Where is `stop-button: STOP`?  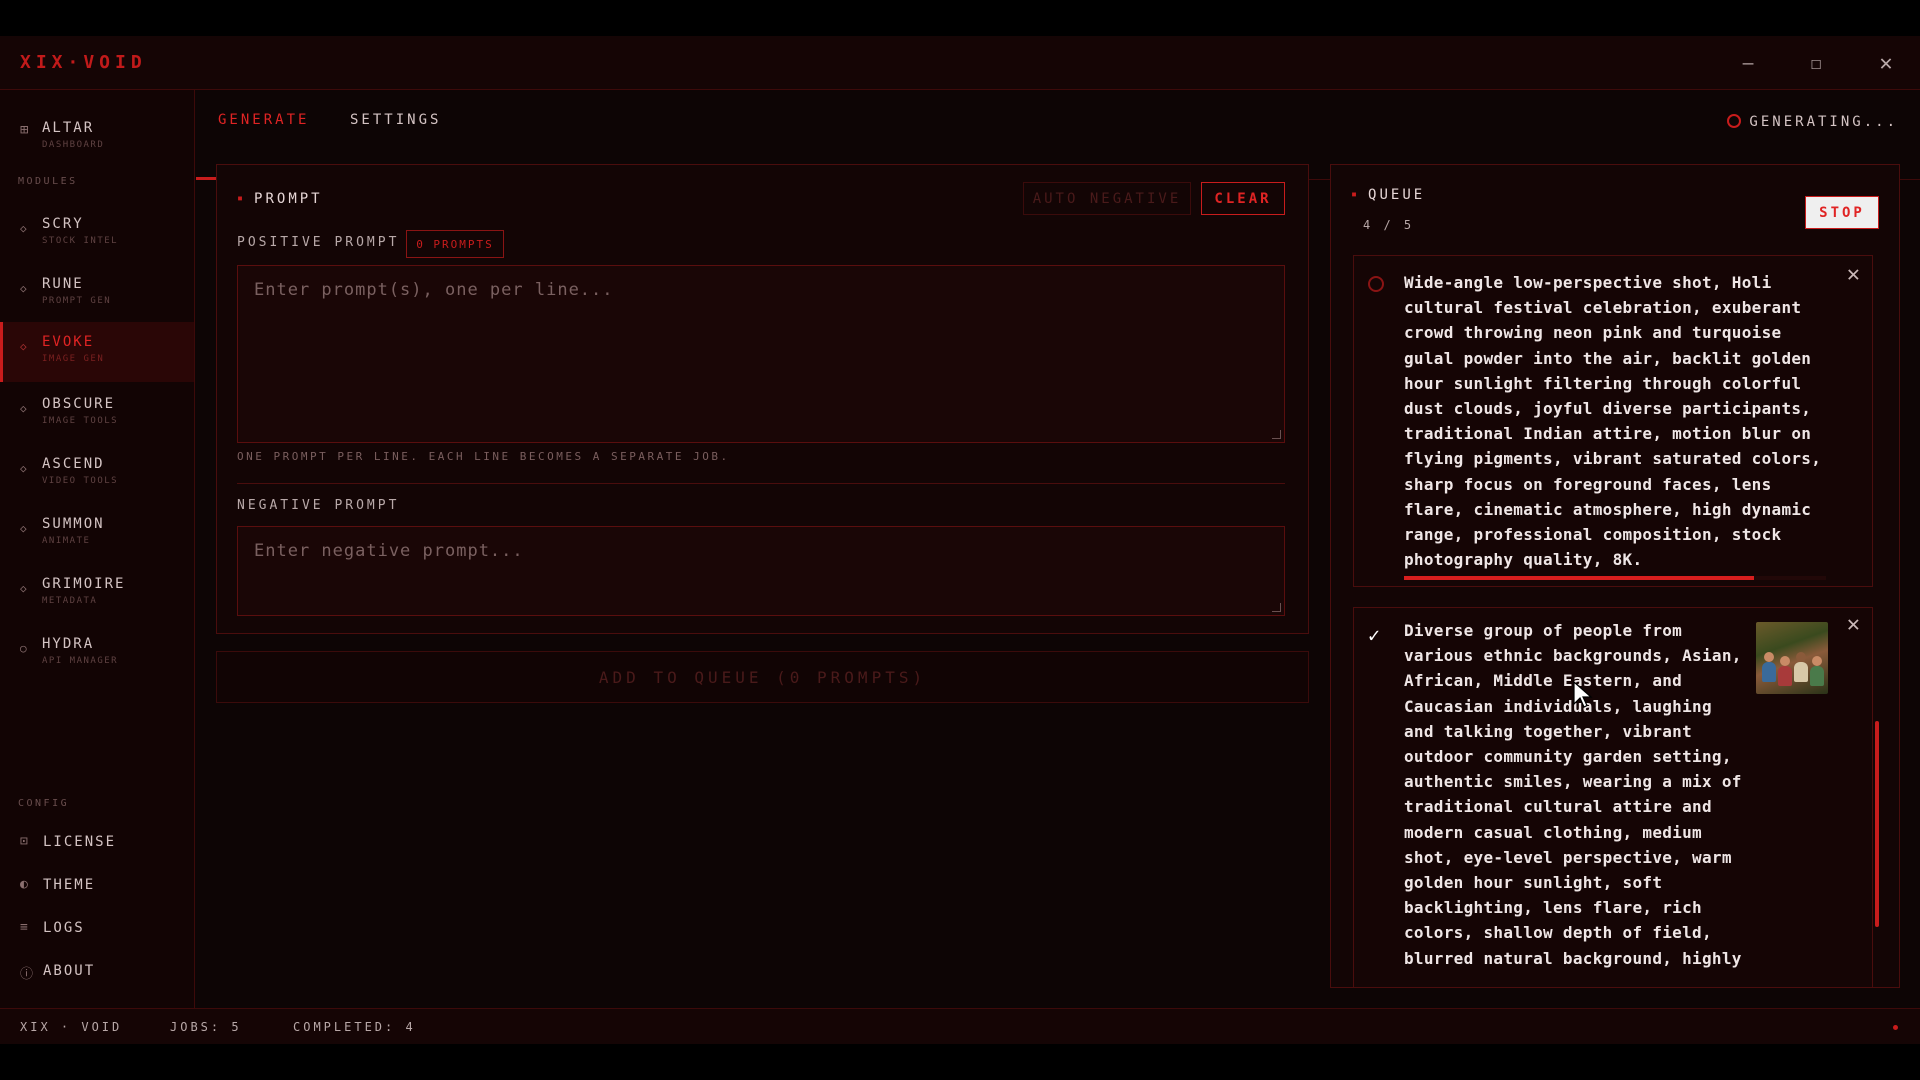 stop-button: STOP is located at coordinates (1842, 212).